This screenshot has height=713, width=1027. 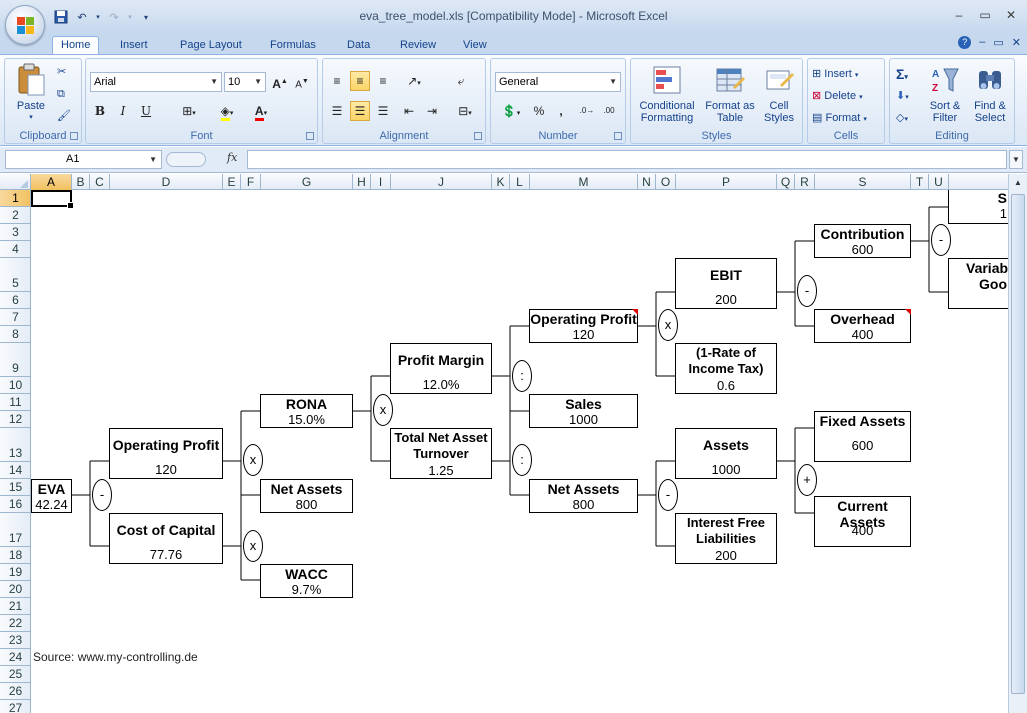 What do you see at coordinates (362, 182) in the screenshot?
I see `column-header: H` at bounding box center [362, 182].